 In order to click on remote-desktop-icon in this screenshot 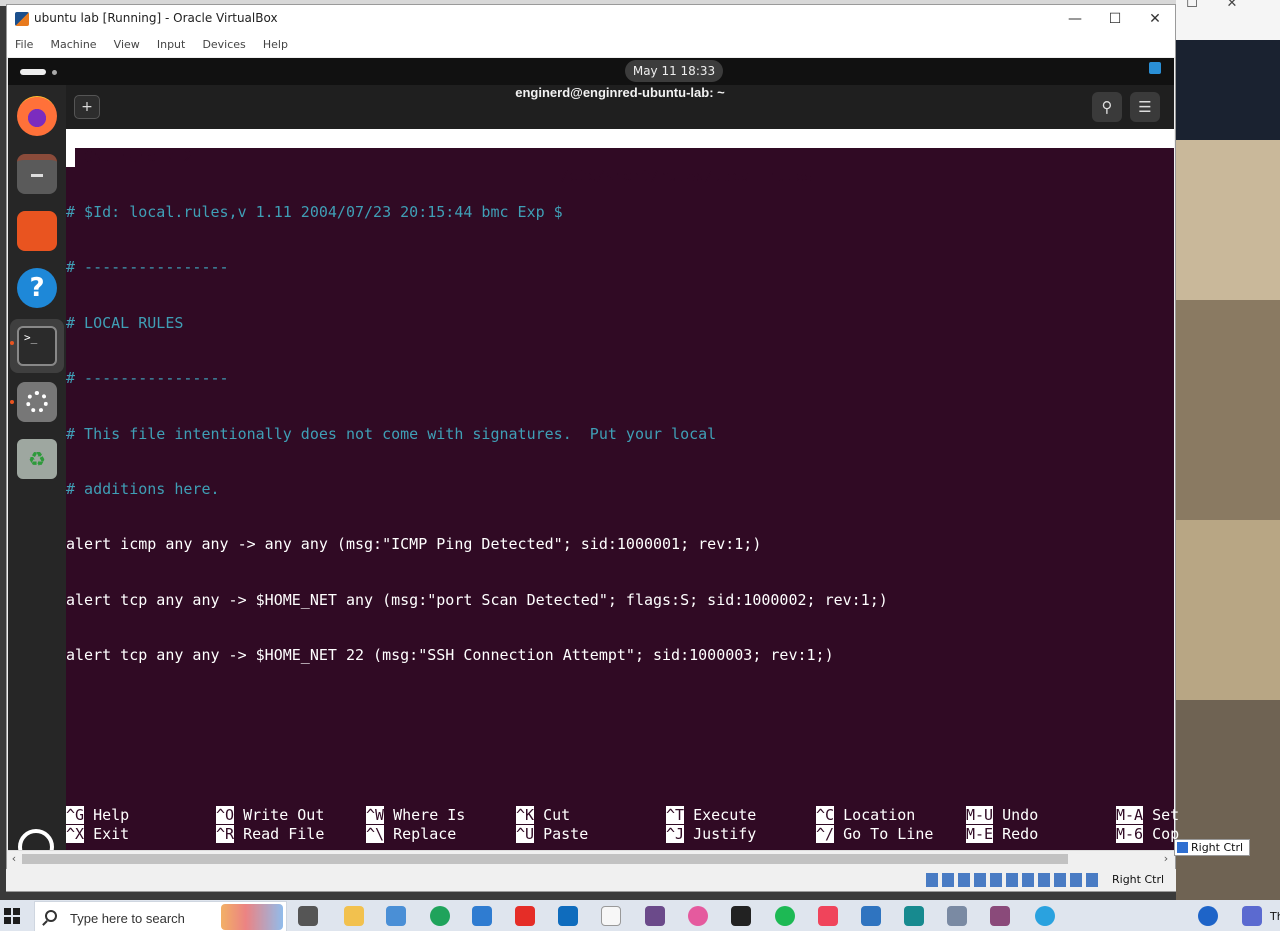, I will do `click(957, 916)`.